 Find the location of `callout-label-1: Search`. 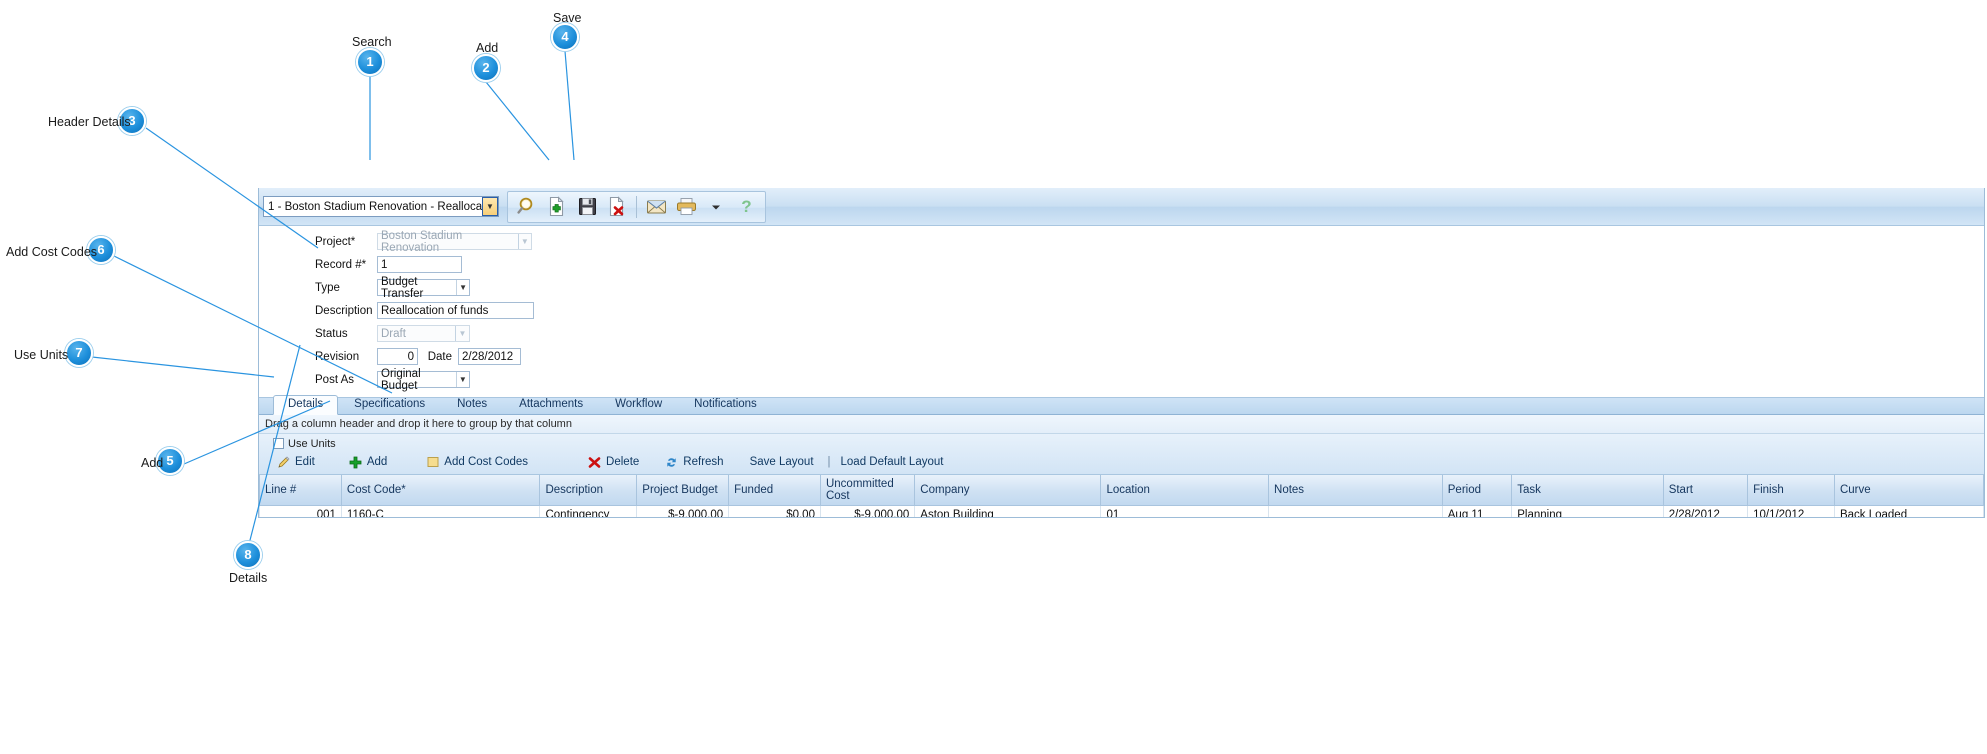

callout-label-1: Search is located at coordinates (372, 42).